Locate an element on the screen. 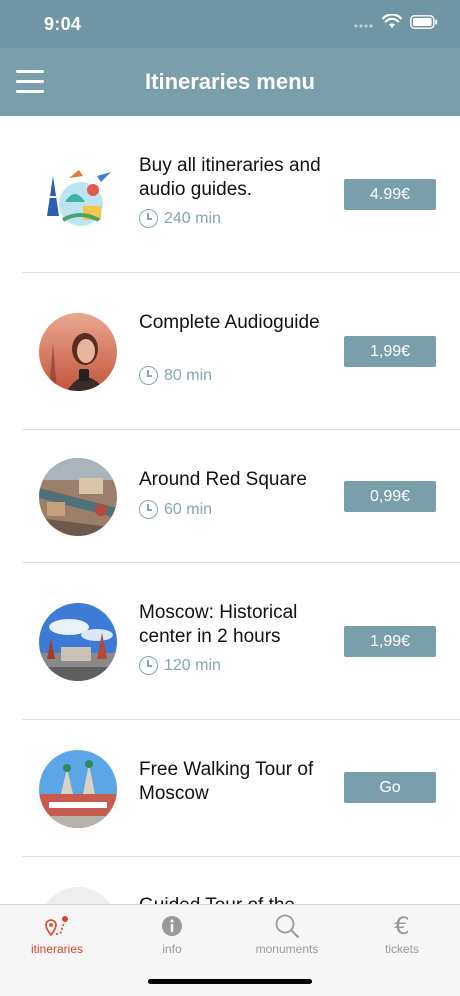  status-time: 9:04 is located at coordinates (63, 24).